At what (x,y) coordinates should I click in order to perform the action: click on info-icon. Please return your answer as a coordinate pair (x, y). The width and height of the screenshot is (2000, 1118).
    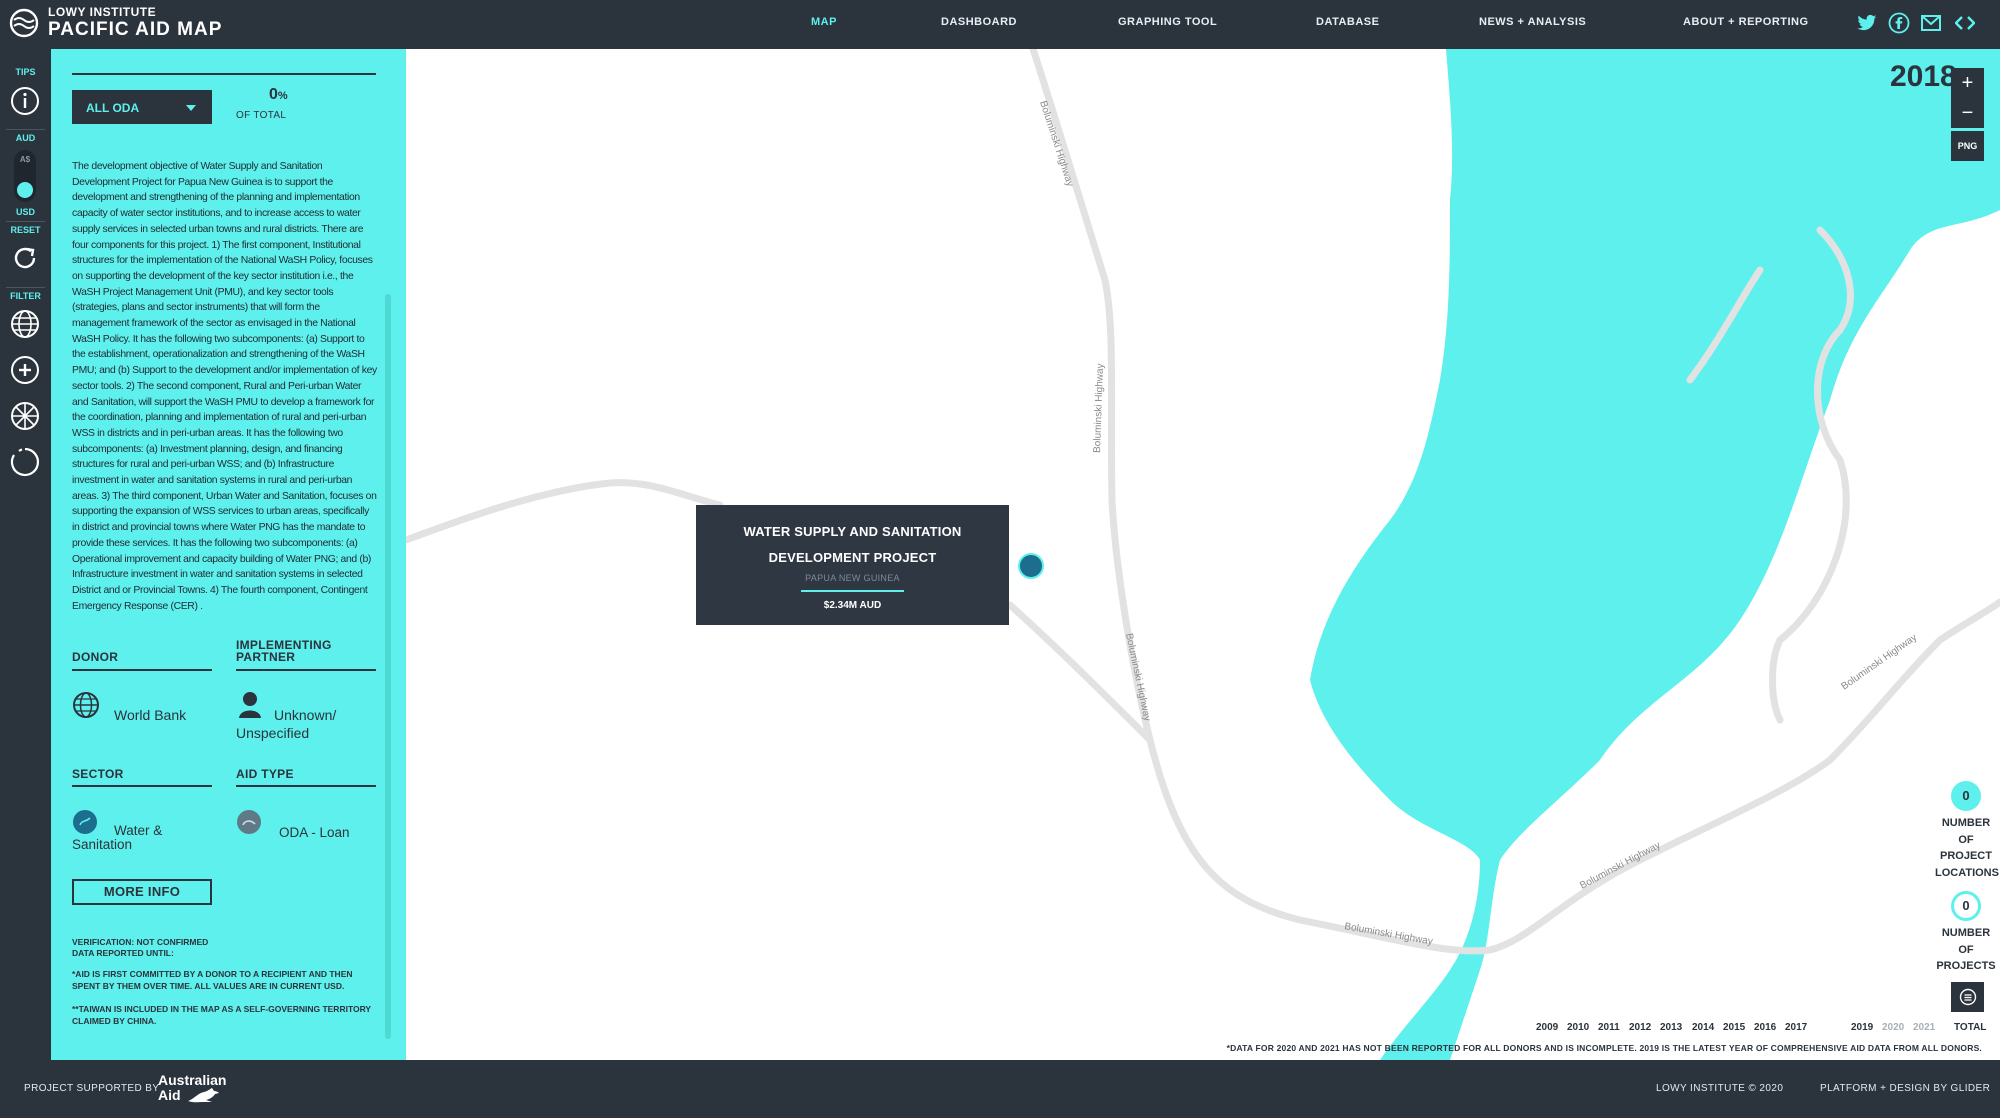
    Looking at the image, I should click on (25, 101).